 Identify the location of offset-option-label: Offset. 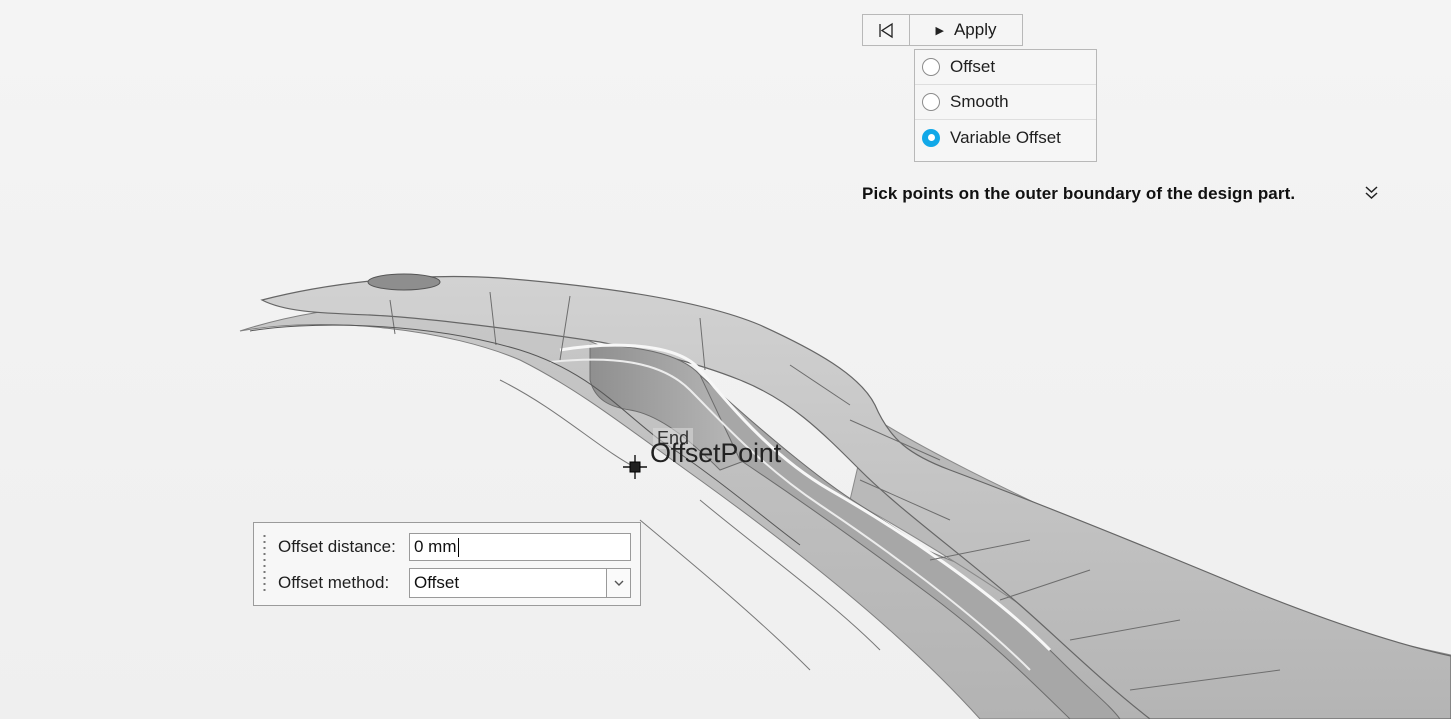
(973, 66).